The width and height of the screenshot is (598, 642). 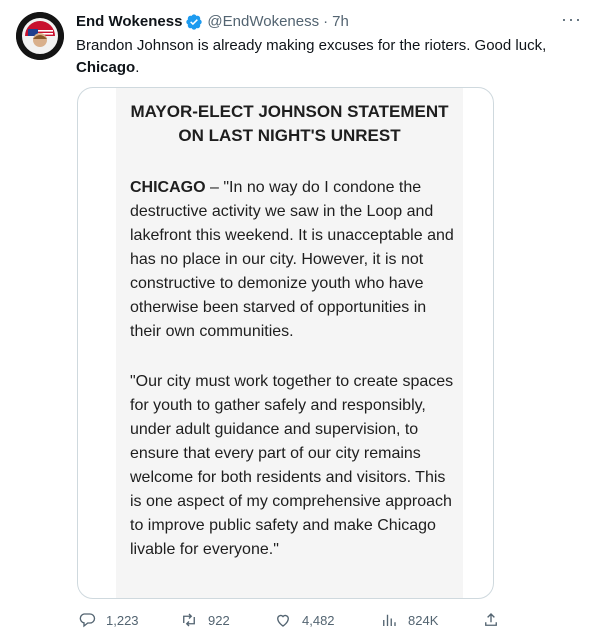 I want to click on retweet-button: 922, so click(x=205, y=620).